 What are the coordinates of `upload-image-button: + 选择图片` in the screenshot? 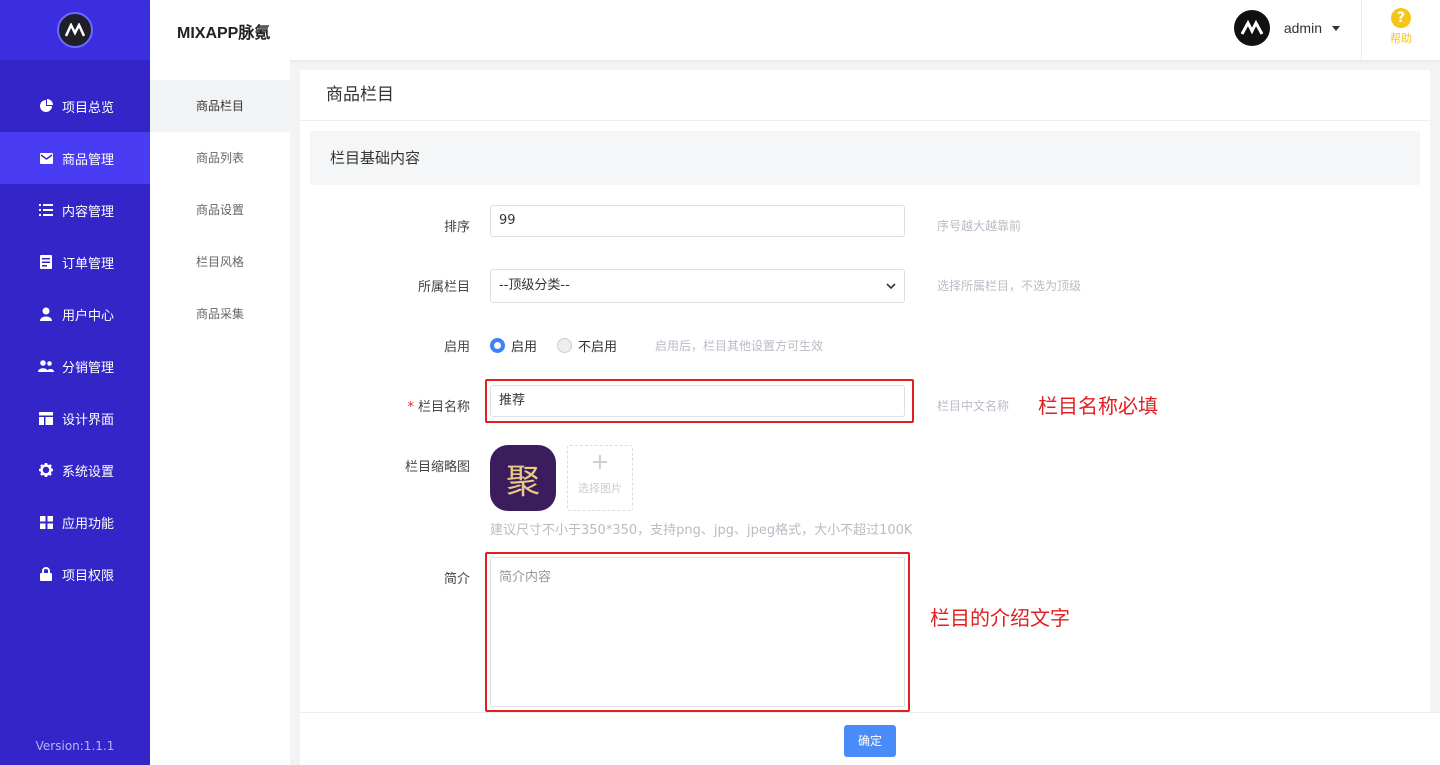 It's located at (600, 478).